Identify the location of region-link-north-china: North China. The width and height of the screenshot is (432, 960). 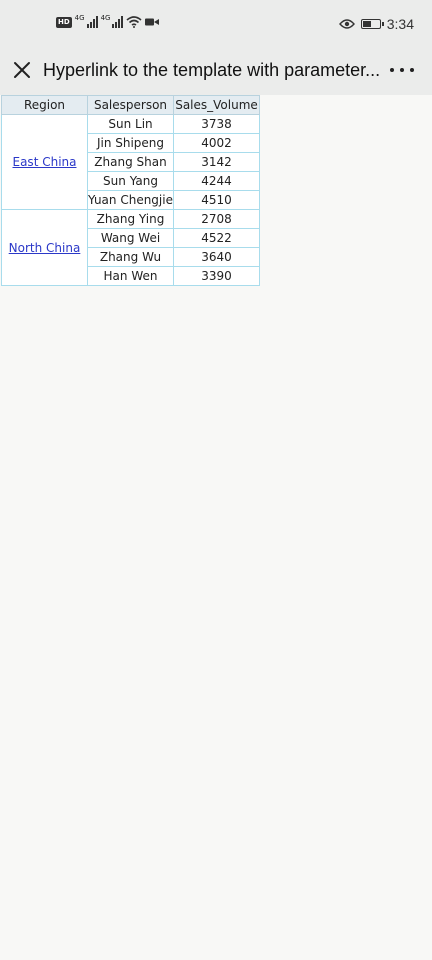
(45, 248).